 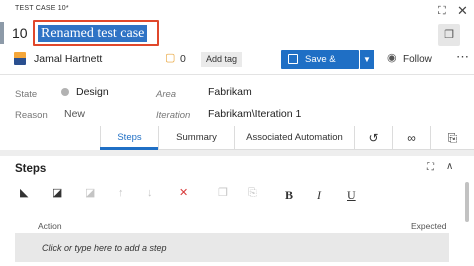 What do you see at coordinates (93, 33) in the screenshot?
I see `title-input: Renamed test case` at bounding box center [93, 33].